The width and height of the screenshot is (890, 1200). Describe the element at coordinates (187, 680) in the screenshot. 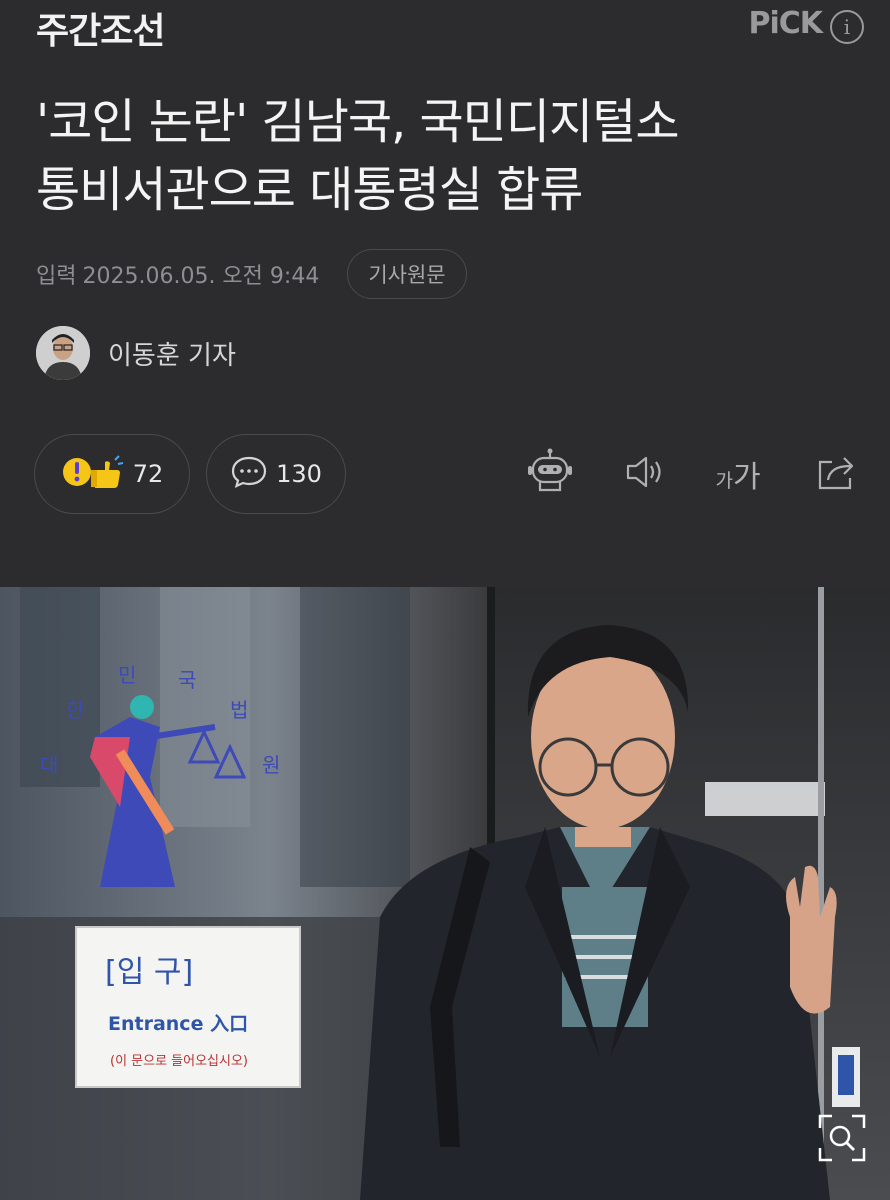

I see `emblem-char: 국` at that location.